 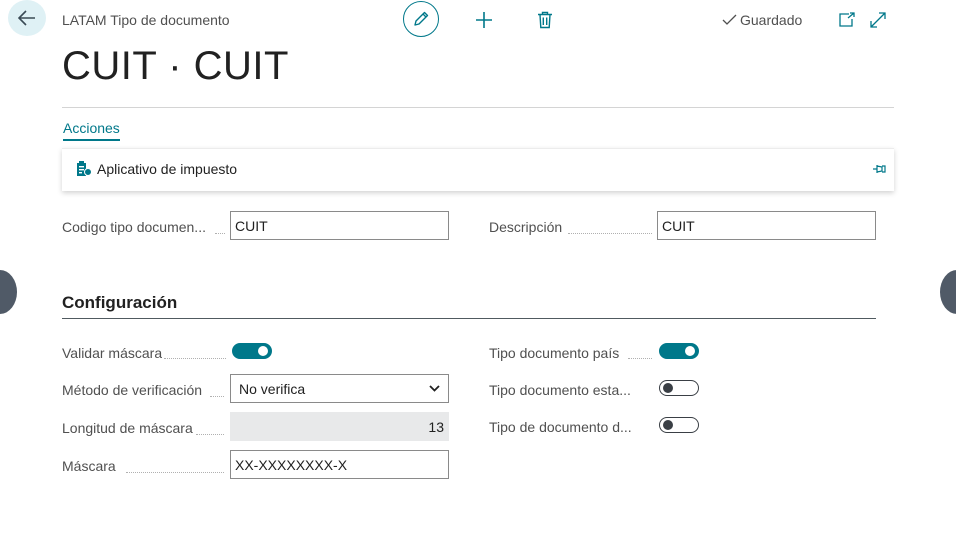 What do you see at coordinates (339, 388) in the screenshot?
I see `verification-method-select: No verifica` at bounding box center [339, 388].